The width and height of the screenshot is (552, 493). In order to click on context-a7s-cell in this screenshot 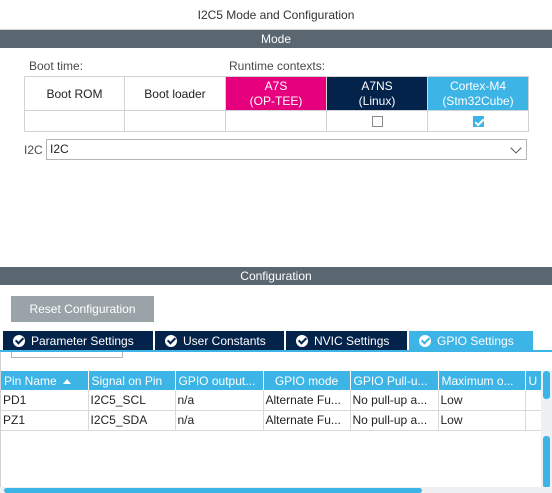, I will do `click(276, 121)`.